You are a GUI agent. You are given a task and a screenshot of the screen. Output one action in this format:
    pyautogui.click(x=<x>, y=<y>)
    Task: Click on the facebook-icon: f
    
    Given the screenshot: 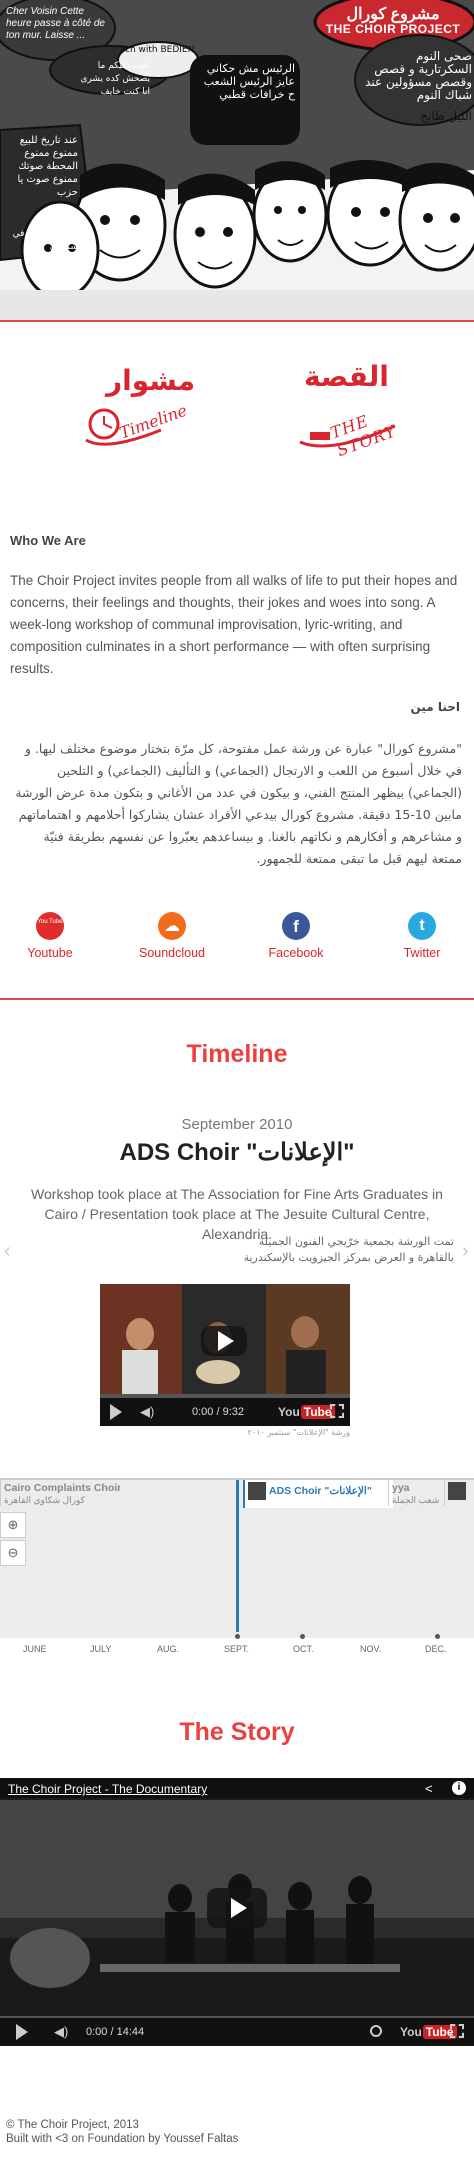 What is the action you would take?
    pyautogui.click(x=296, y=926)
    